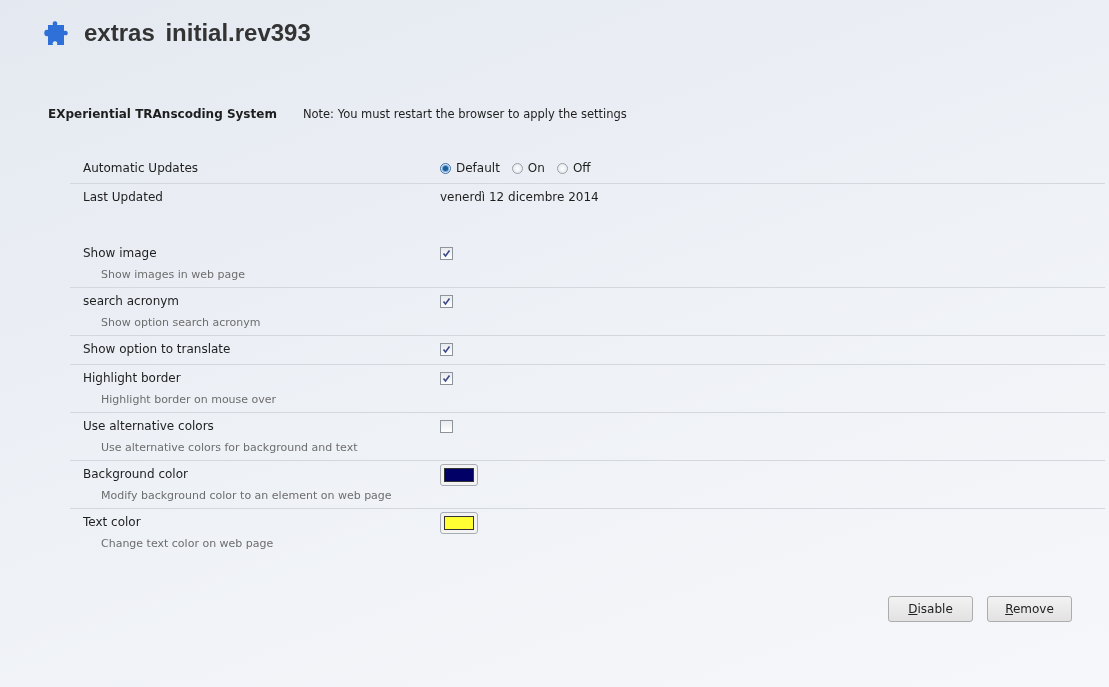 The width and height of the screenshot is (1109, 687). Describe the element at coordinates (112, 522) in the screenshot. I see `setting-label: Text color` at that location.